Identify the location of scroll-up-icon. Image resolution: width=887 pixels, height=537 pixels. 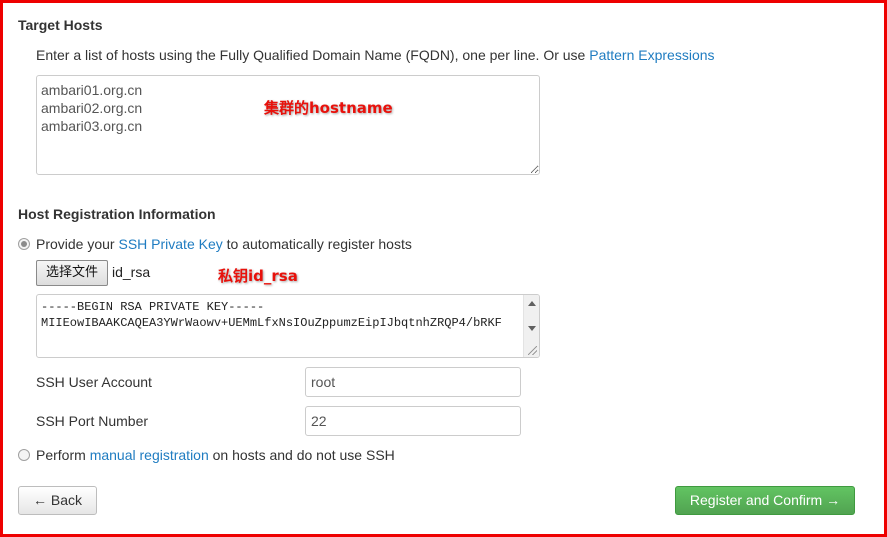
(532, 303).